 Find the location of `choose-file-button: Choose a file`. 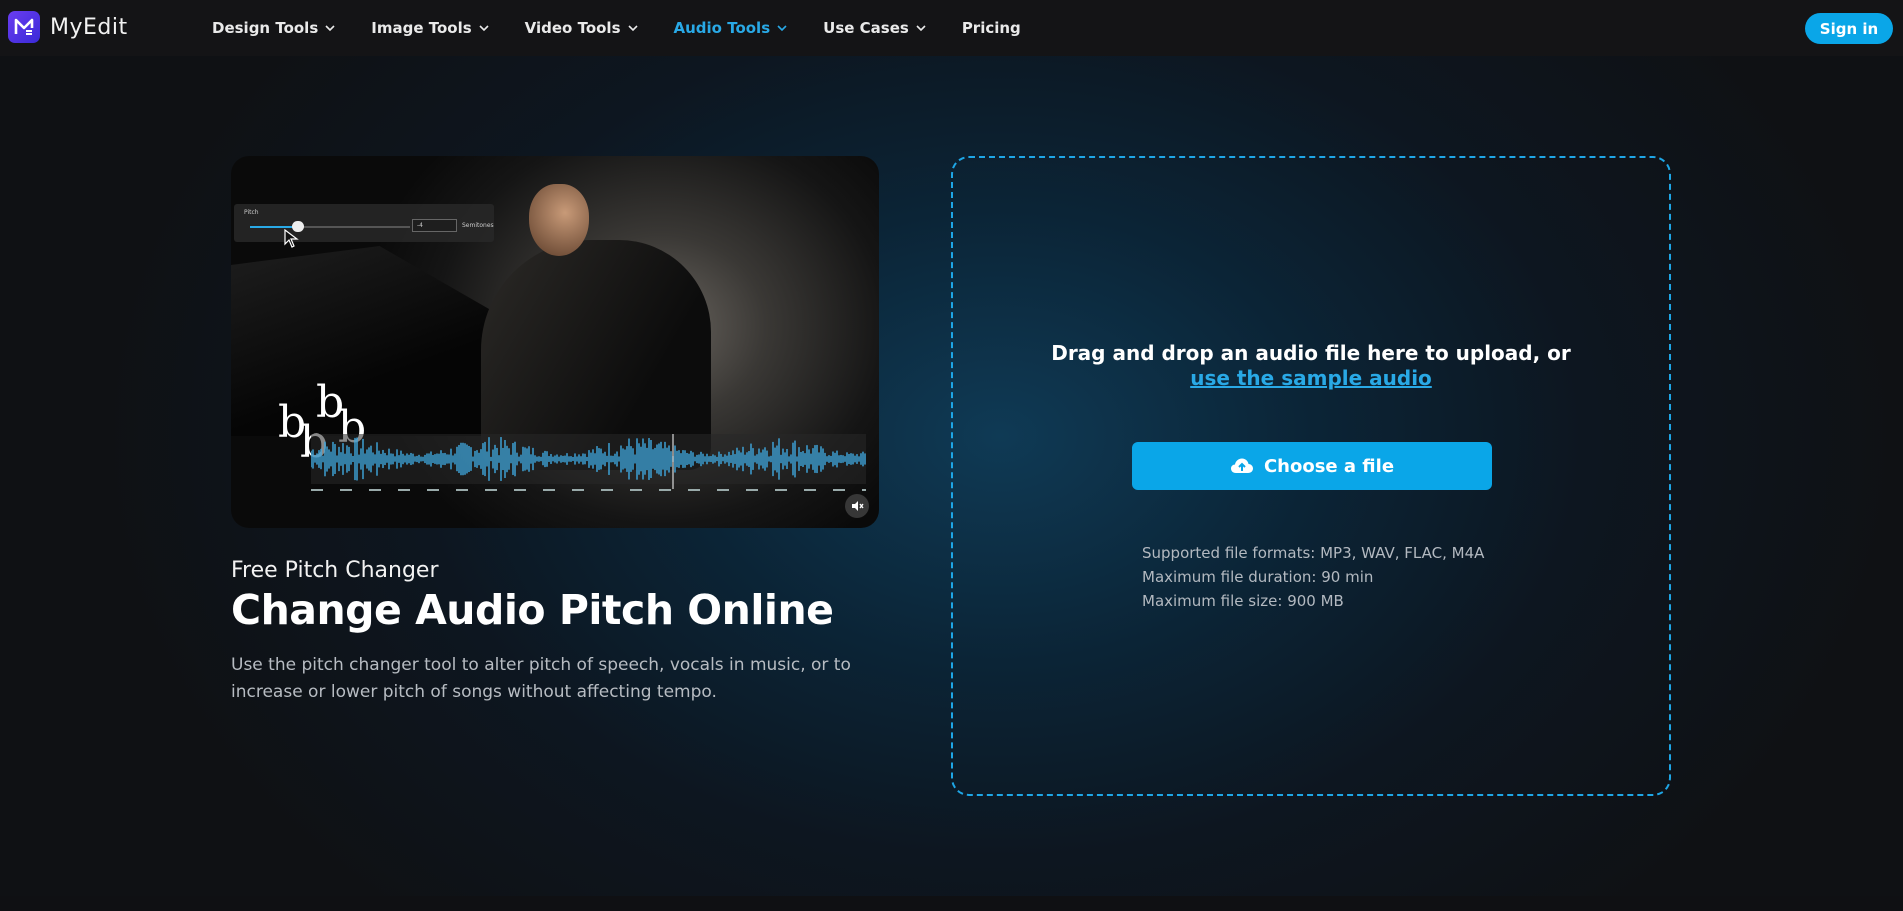

choose-file-button: Choose a file is located at coordinates (1312, 466).